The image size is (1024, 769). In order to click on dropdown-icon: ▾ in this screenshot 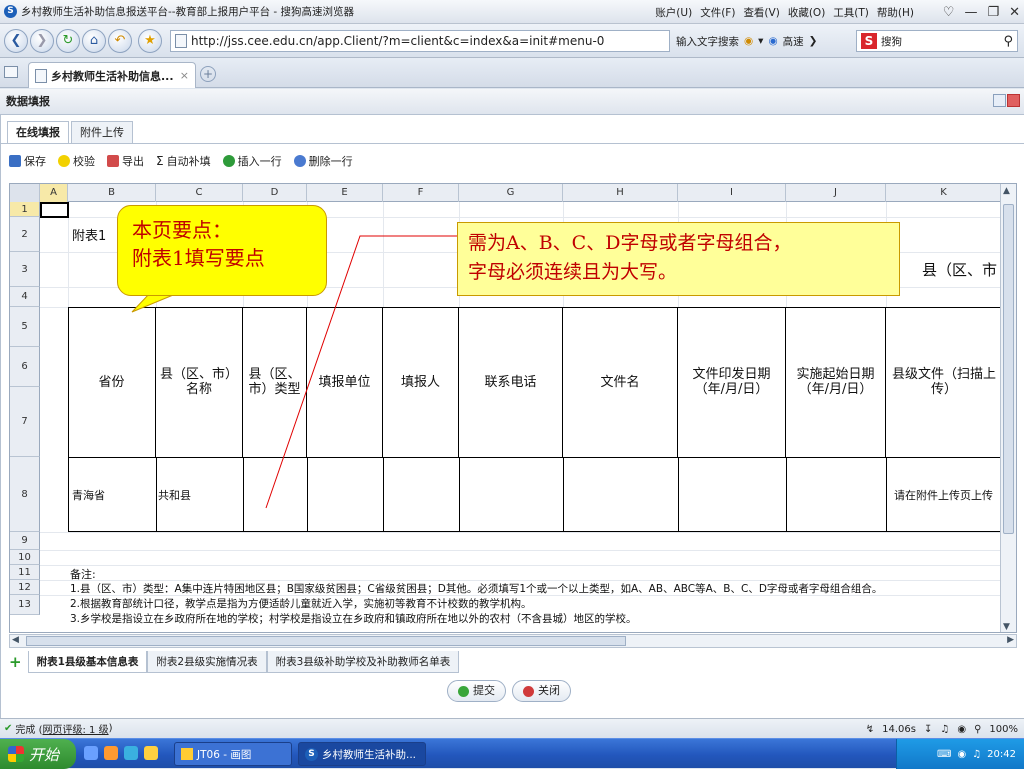, I will do `click(760, 41)`.